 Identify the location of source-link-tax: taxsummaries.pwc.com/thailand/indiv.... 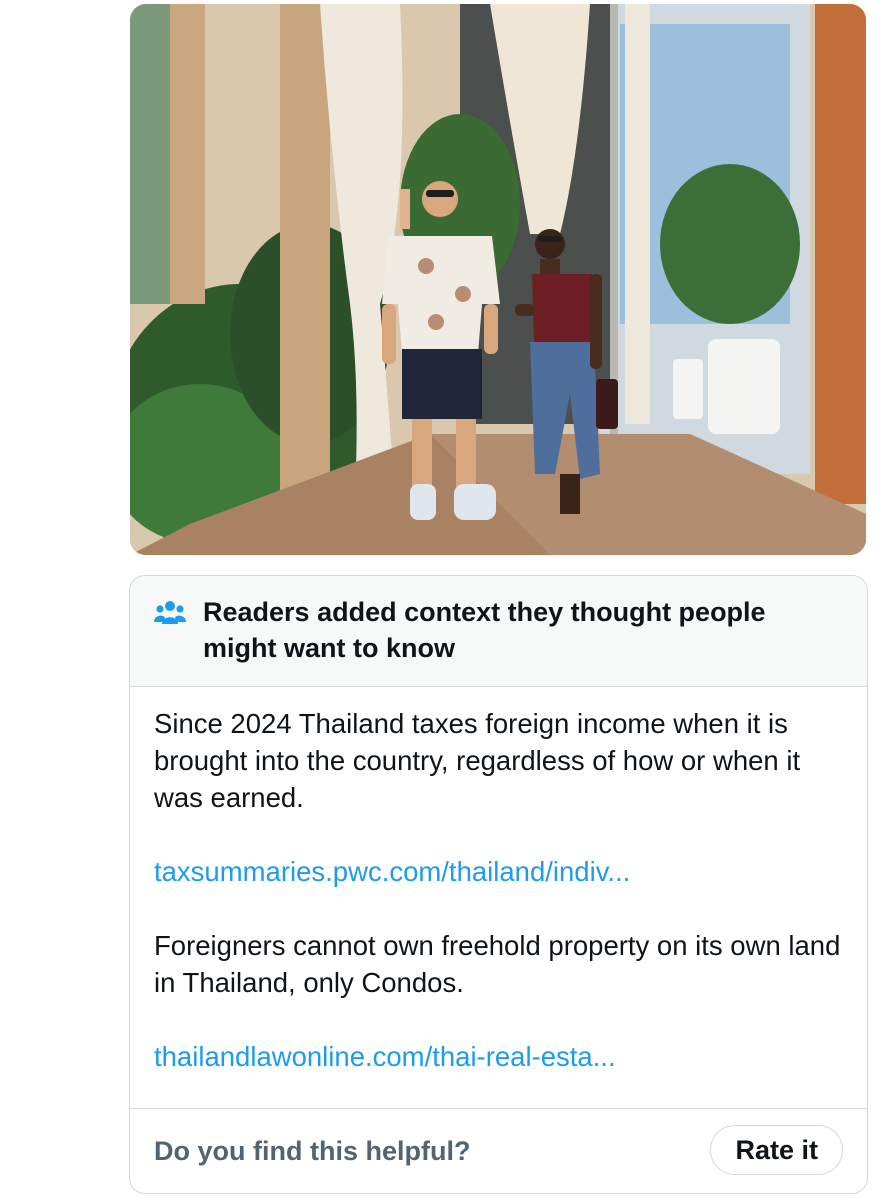
(498, 871).